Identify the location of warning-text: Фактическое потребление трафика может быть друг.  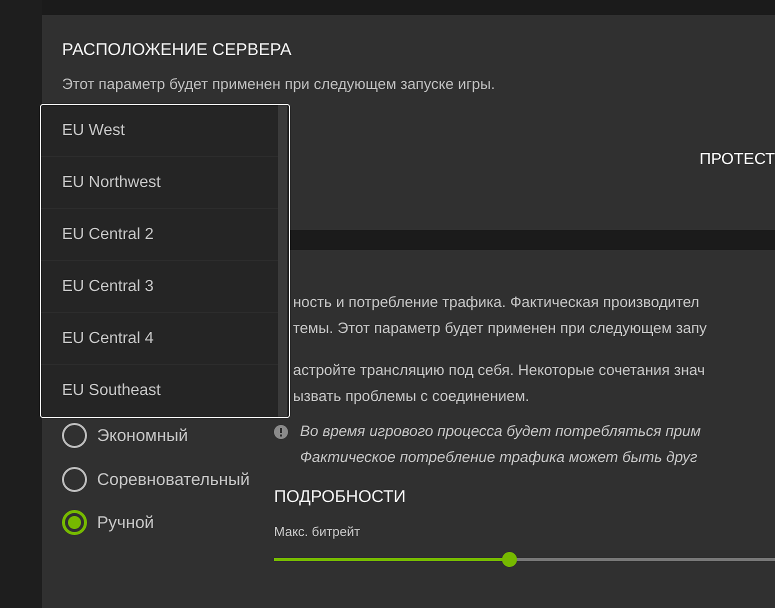
(499, 458).